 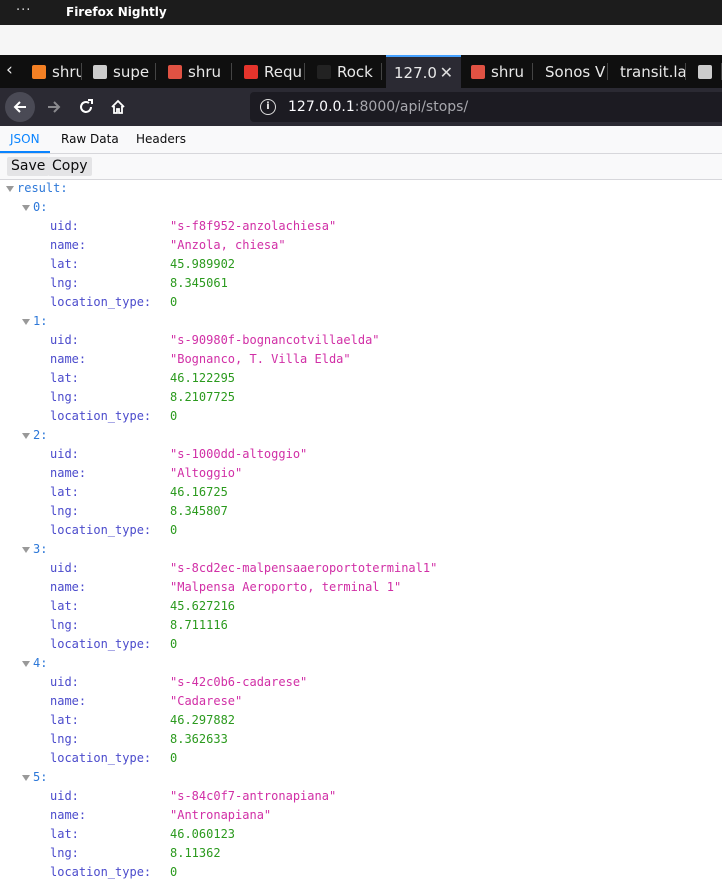 What do you see at coordinates (361, 663) in the screenshot?
I see `json-row-item: 4:` at bounding box center [361, 663].